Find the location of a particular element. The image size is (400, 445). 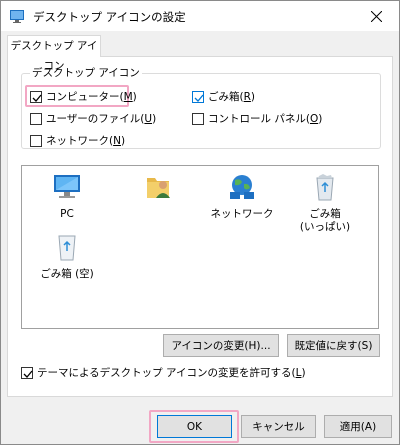

control-panel-label: コントロール パネル(O) is located at coordinates (265, 119).